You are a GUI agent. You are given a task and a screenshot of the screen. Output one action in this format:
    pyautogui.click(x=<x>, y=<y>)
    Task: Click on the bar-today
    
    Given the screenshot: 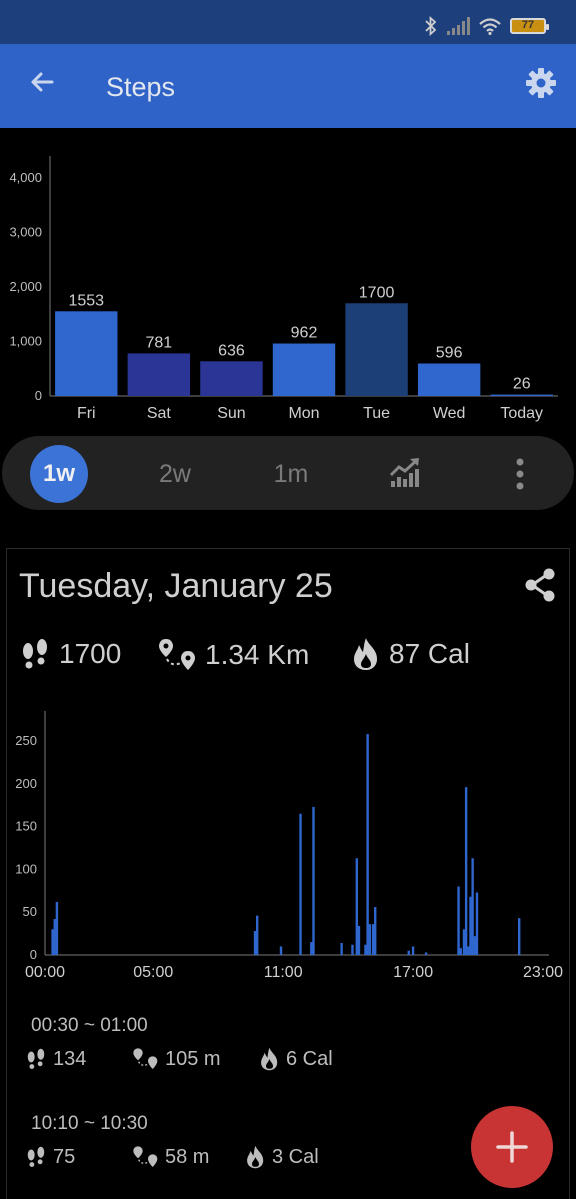 What is the action you would take?
    pyautogui.click(x=521, y=395)
    